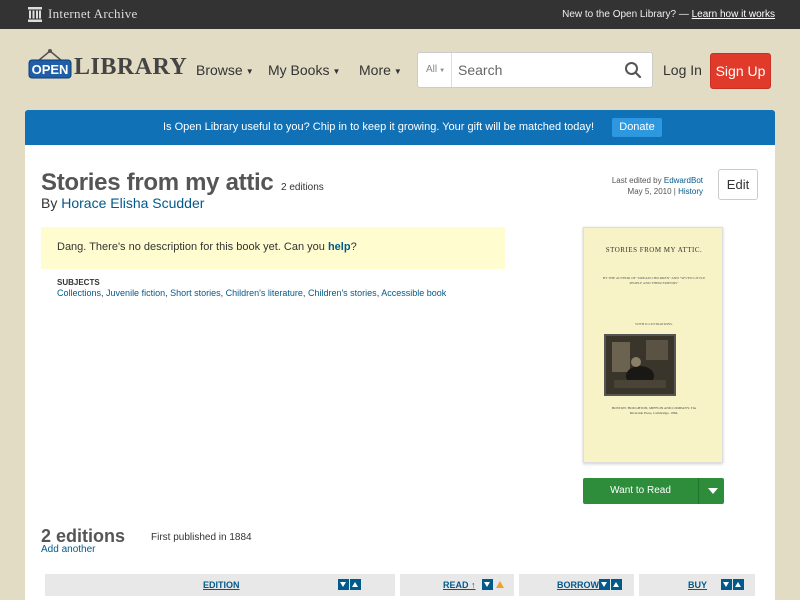  I want to click on search-input, so click(534, 70).